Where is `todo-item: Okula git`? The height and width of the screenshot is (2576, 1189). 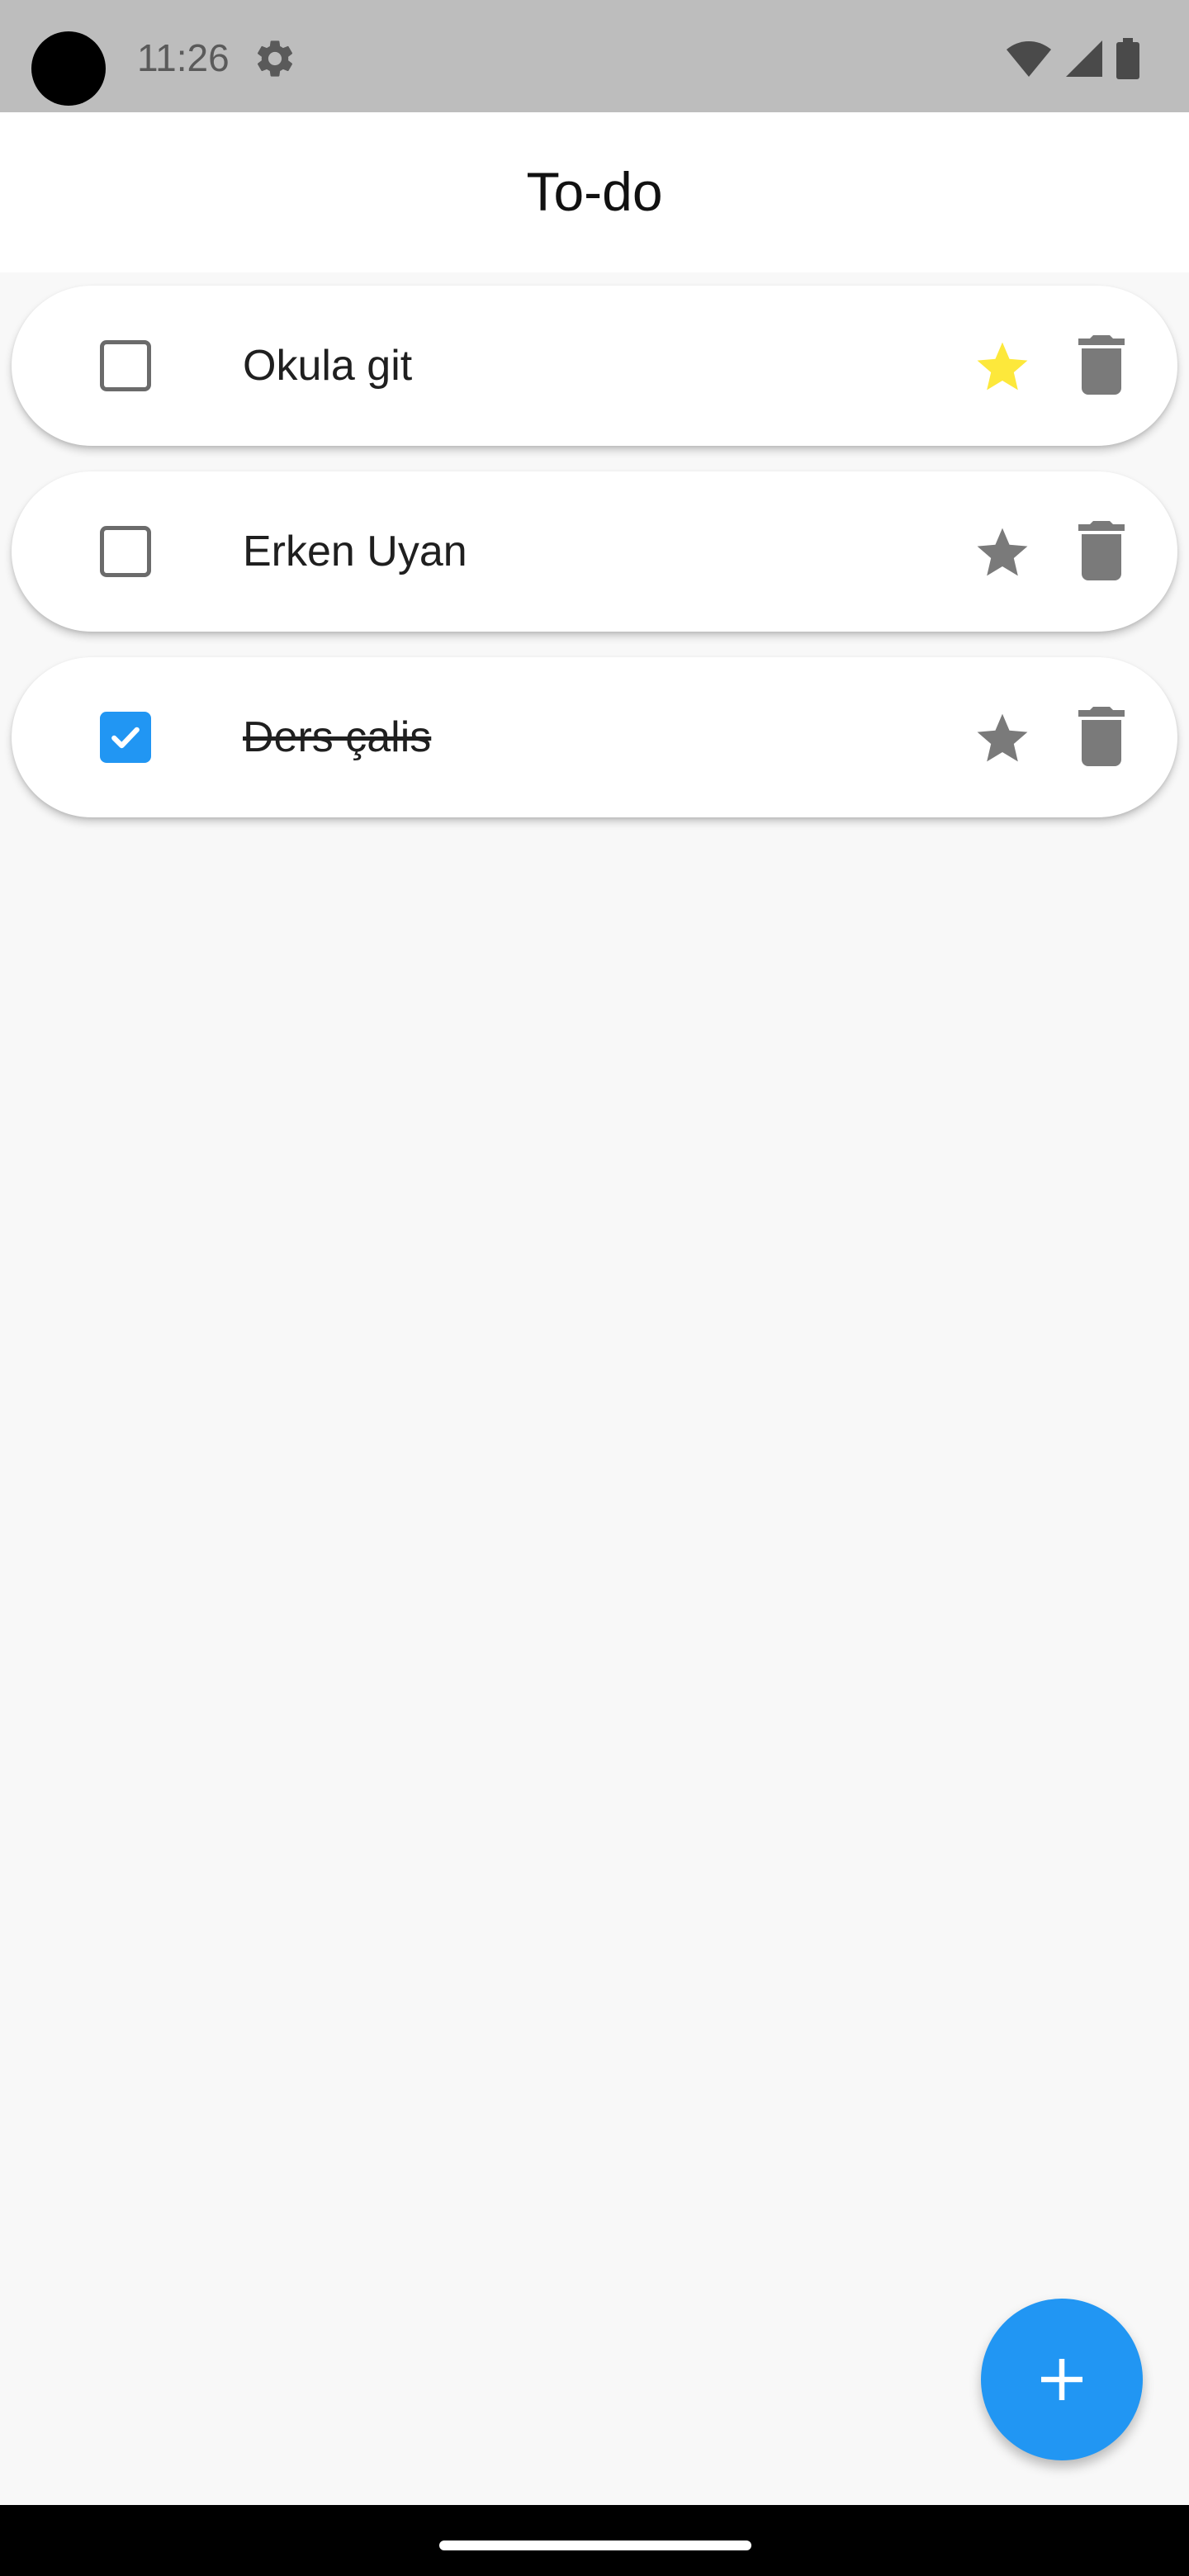 todo-item: Okula git is located at coordinates (594, 366).